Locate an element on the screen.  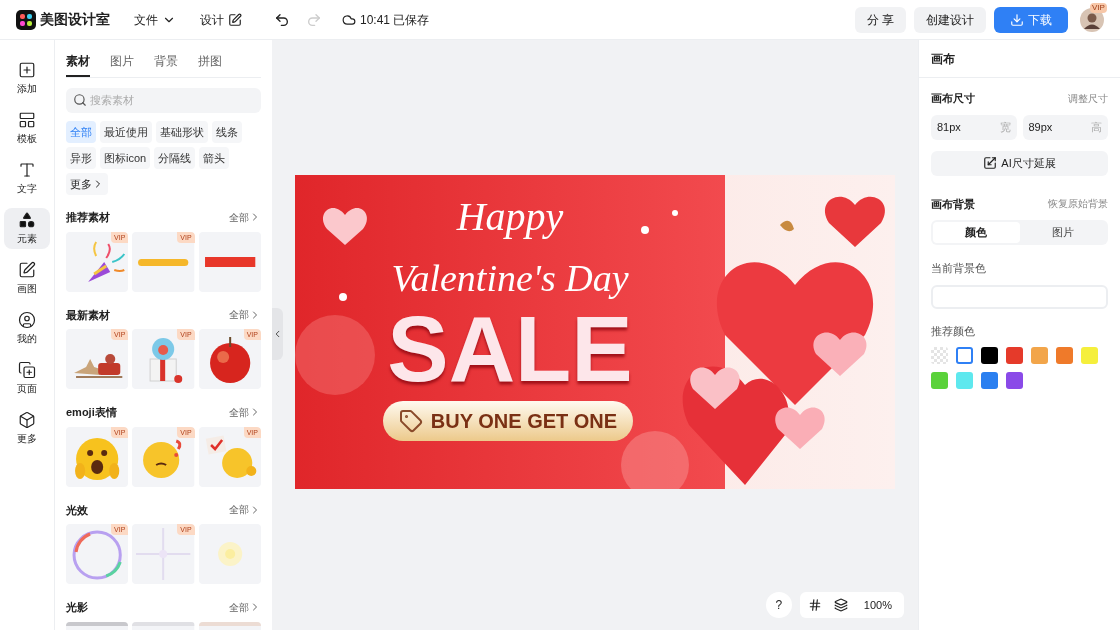
vip-badge: VIP is located at coordinates (1098, 7).